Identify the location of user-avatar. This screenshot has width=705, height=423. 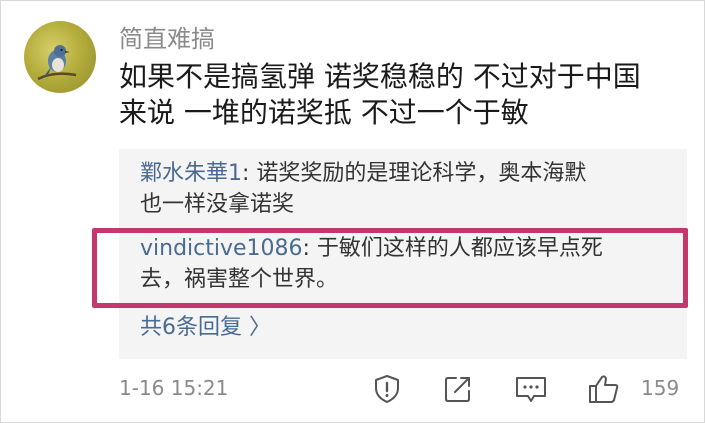
(60, 57).